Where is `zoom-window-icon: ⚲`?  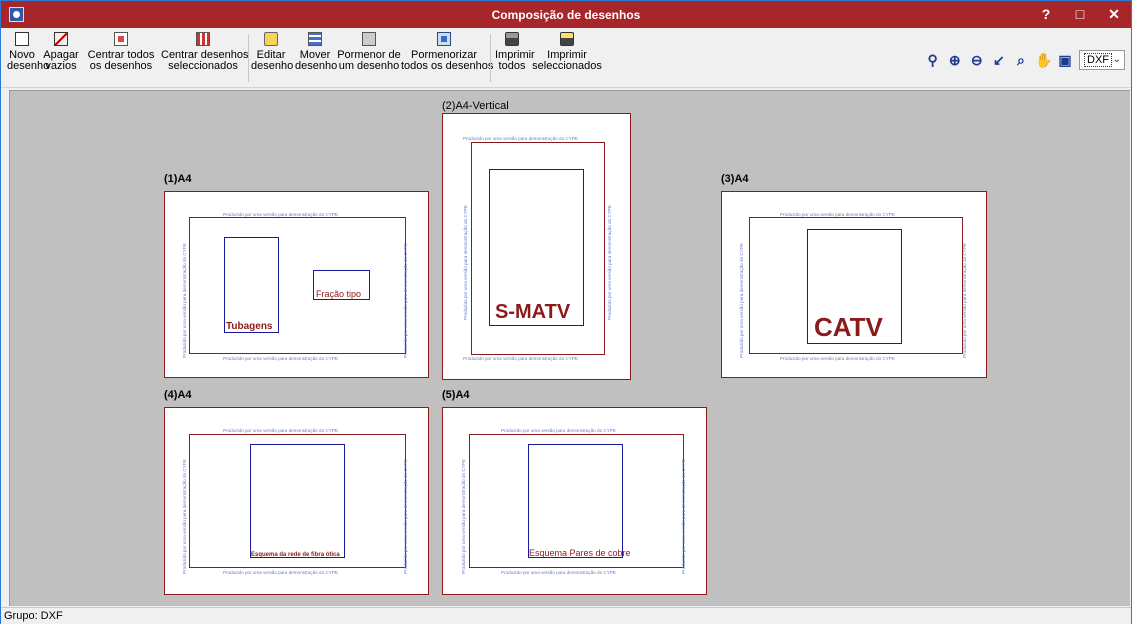
zoom-window-icon: ⚲ is located at coordinates (933, 60).